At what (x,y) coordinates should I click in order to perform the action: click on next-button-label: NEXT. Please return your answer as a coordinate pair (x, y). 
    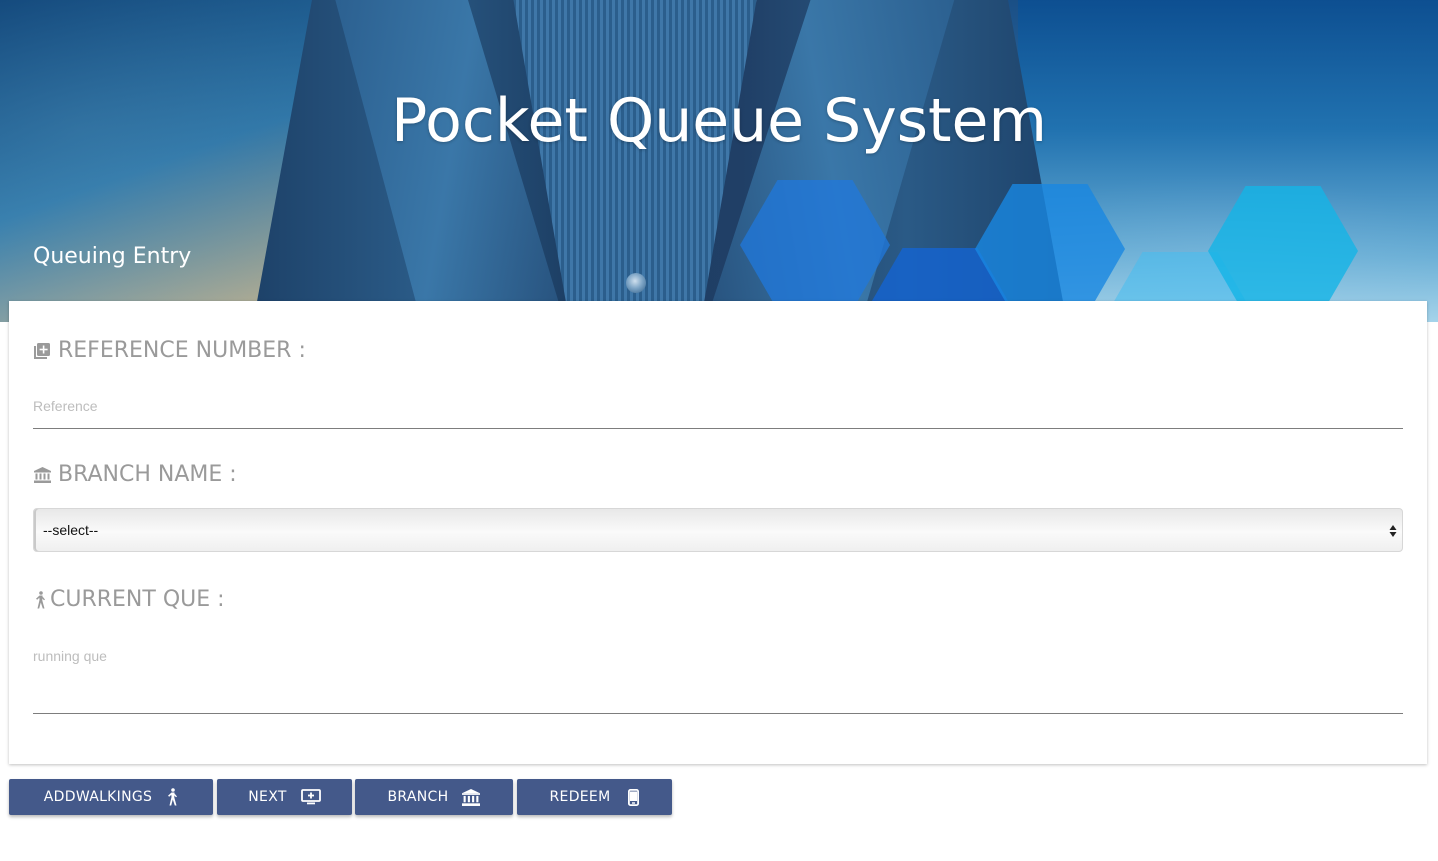
    Looking at the image, I should click on (267, 797).